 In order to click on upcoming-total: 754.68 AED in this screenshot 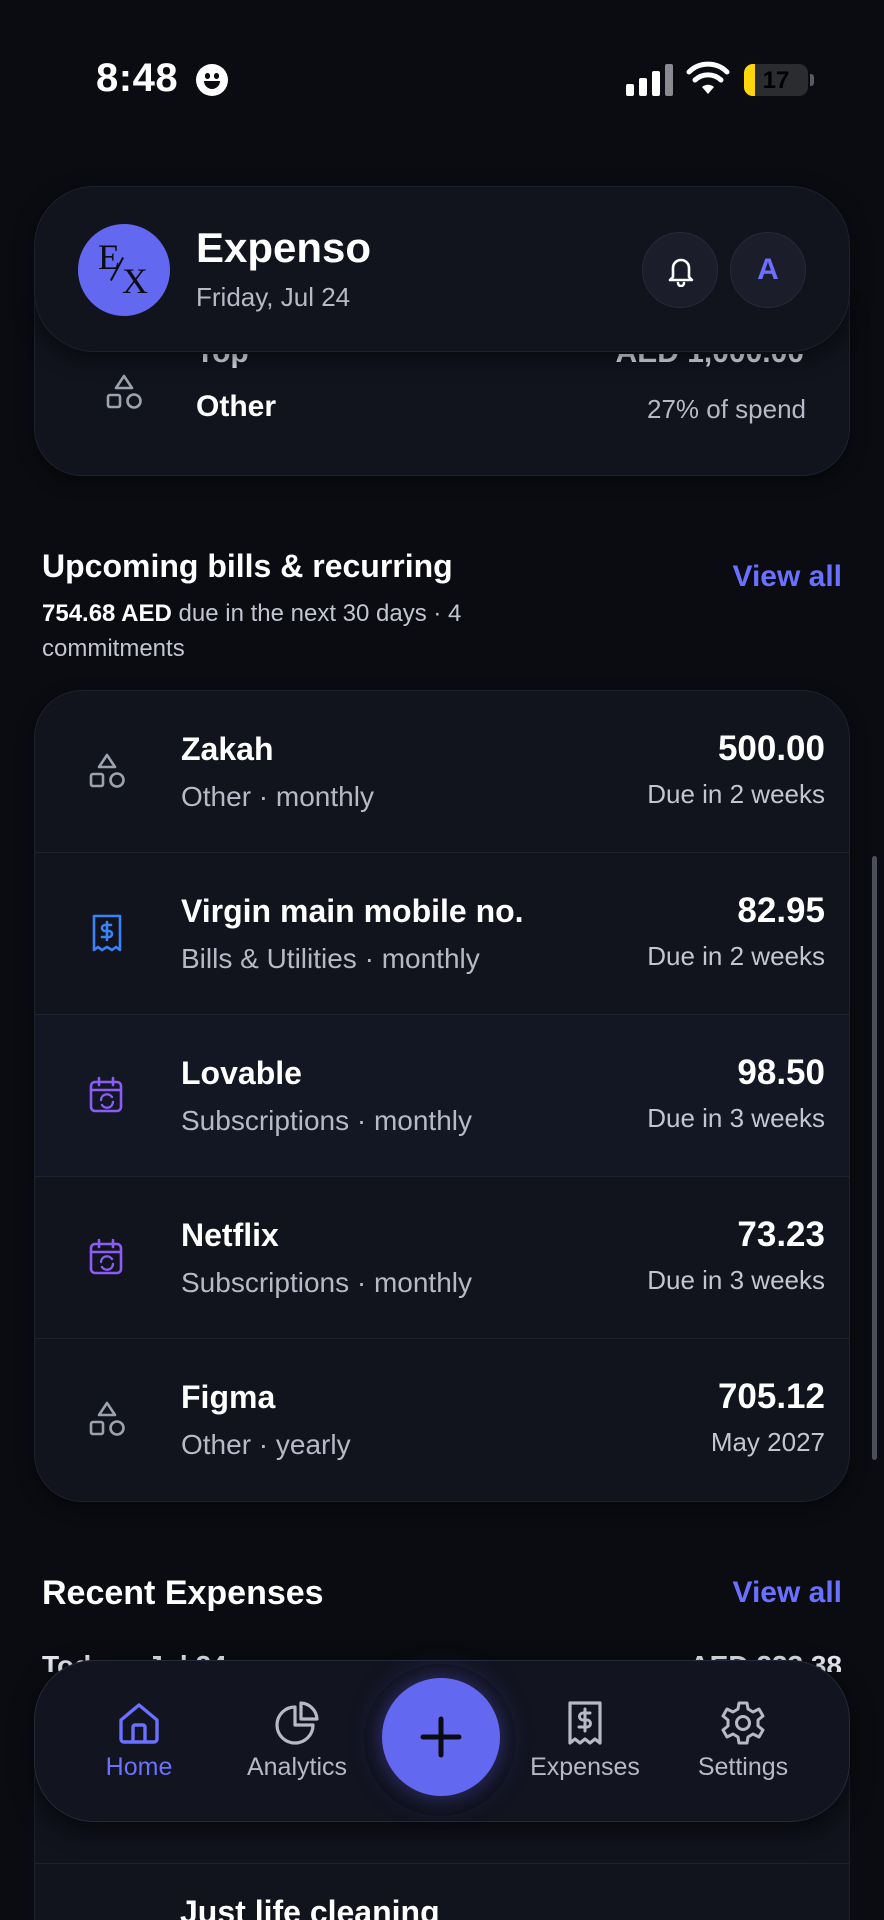, I will do `click(107, 613)`.